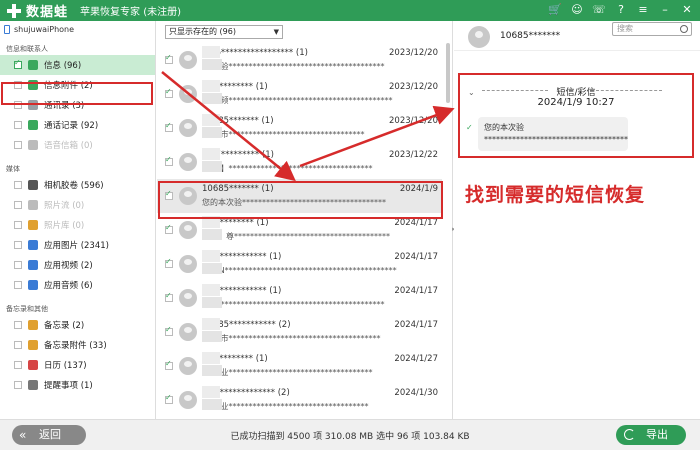 The width and height of the screenshot is (700, 450). What do you see at coordinates (556, 139) in the screenshot?
I see `message-line-2: ************************************` at bounding box center [556, 139].